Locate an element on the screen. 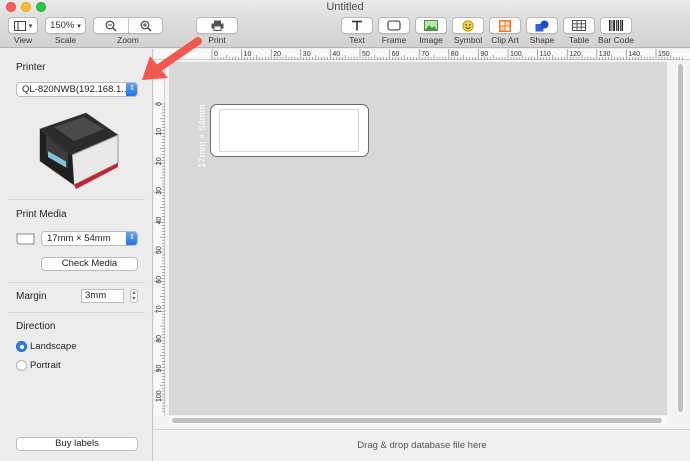  printer-icon is located at coordinates (217, 25).